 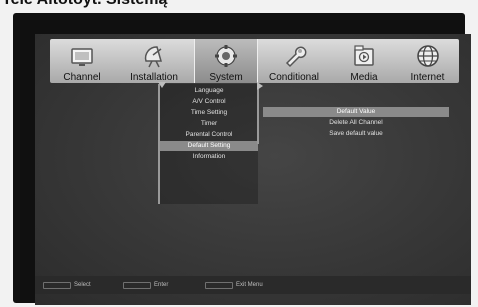 What do you see at coordinates (84, 4) in the screenshot?
I see `page-heading: Tele Altotoyt. Sistemą` at bounding box center [84, 4].